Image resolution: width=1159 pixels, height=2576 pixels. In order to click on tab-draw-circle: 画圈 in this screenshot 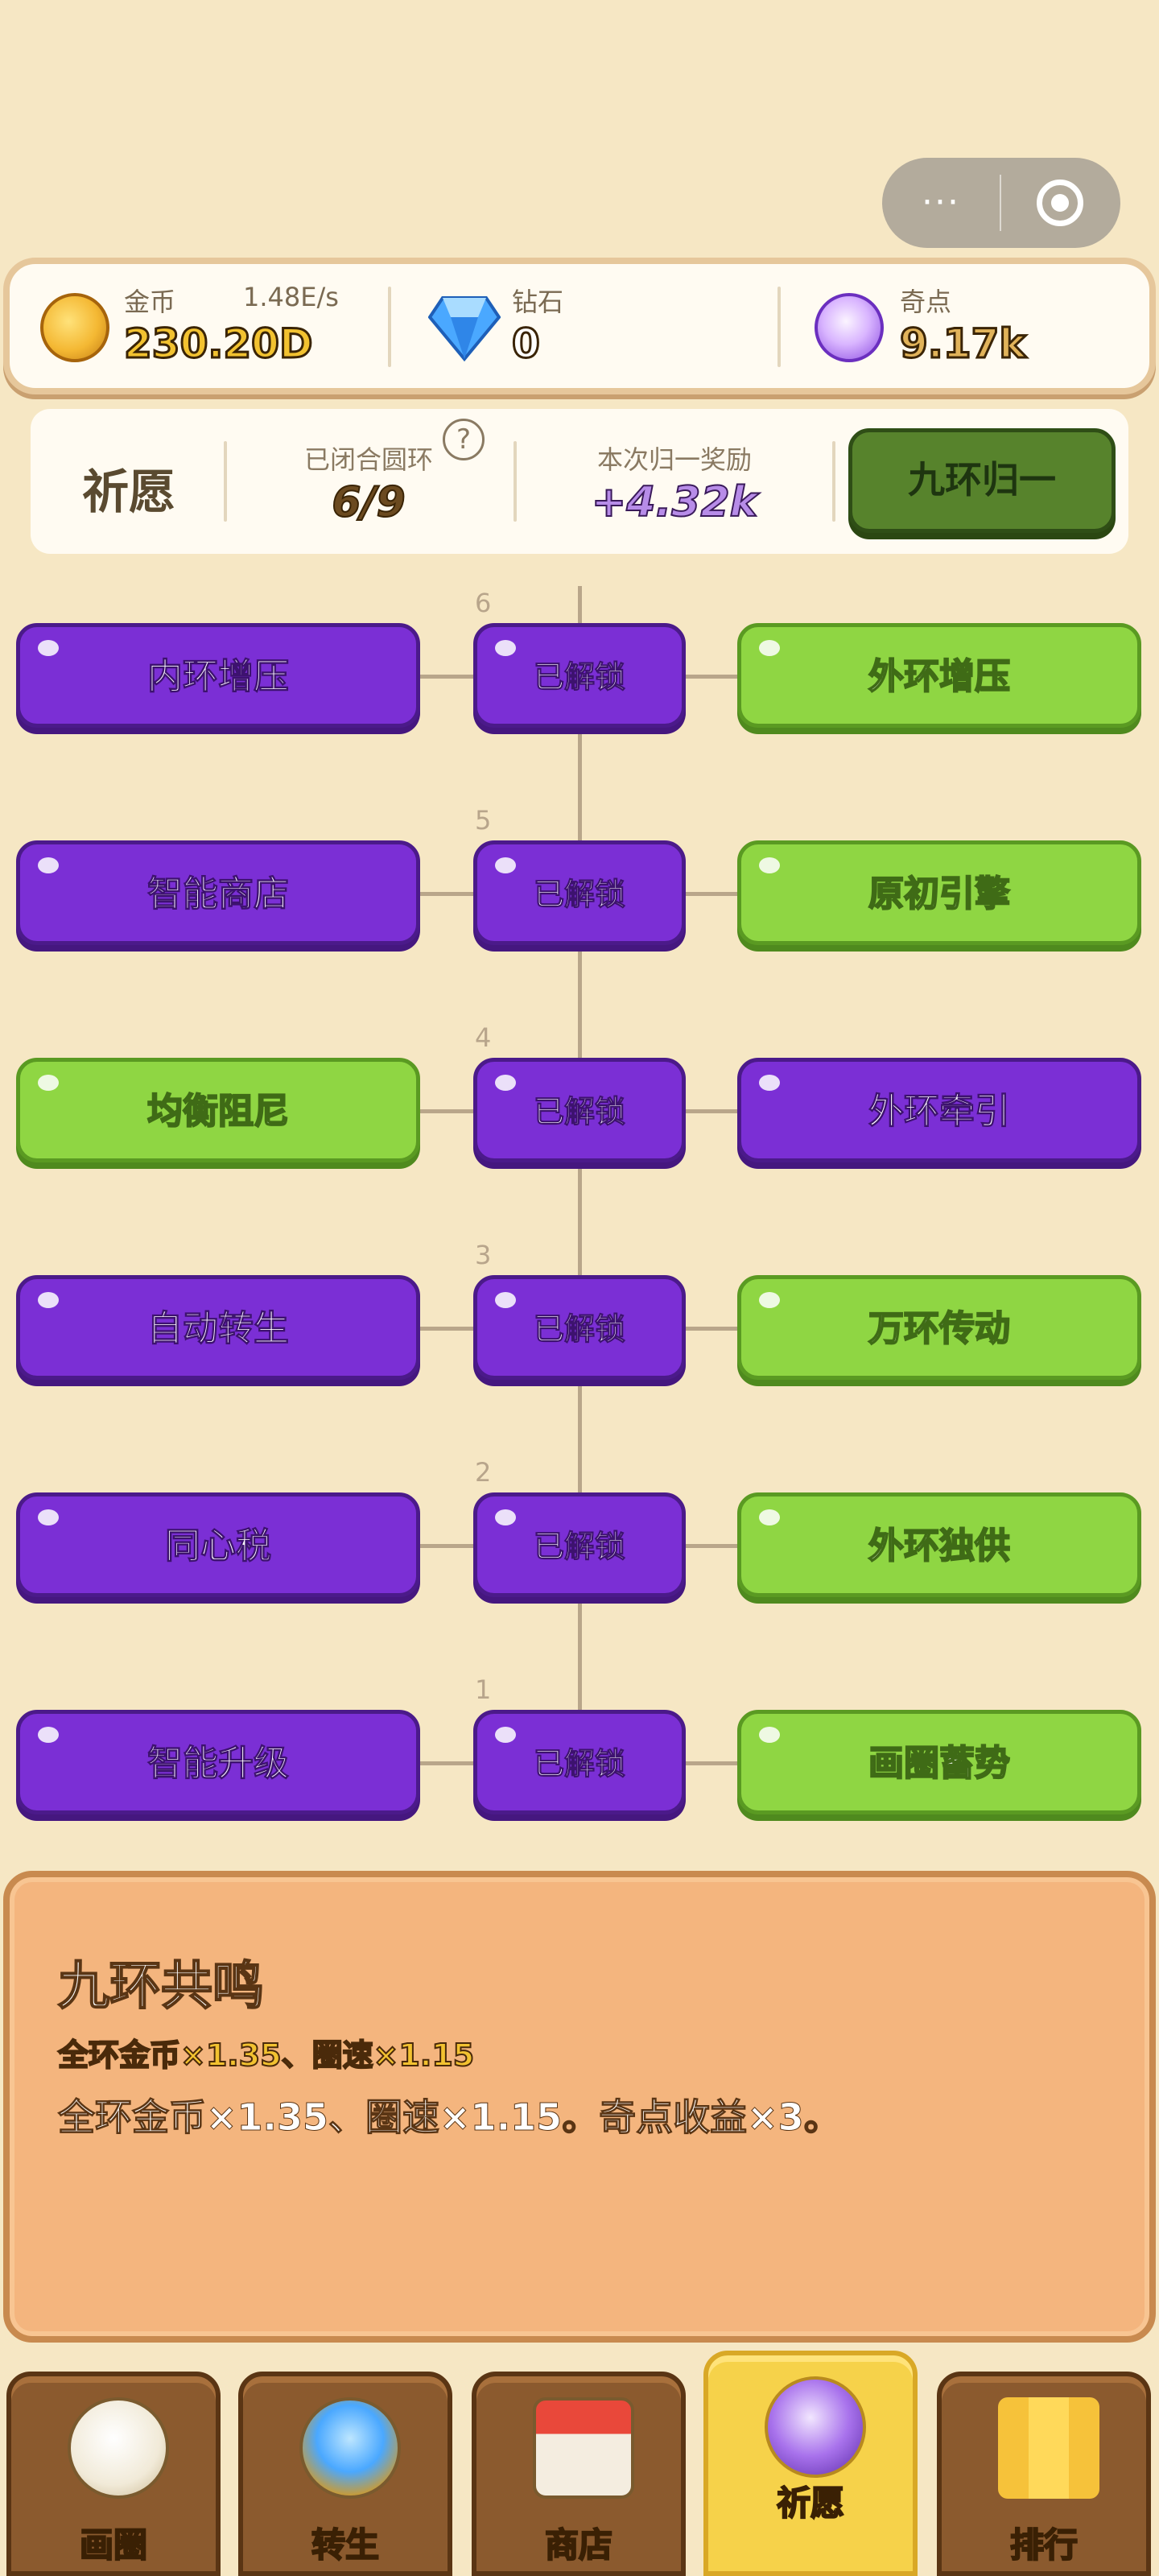, I will do `click(113, 2474)`.